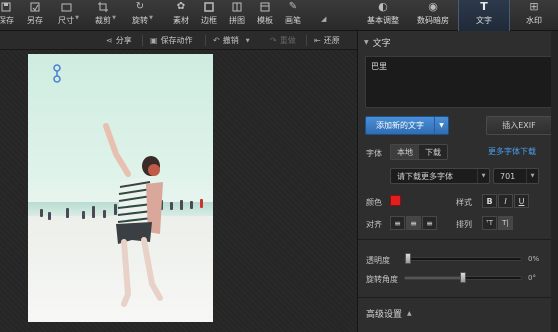  Describe the element at coordinates (383, 6) in the screenshot. I see `adjust-icon: ◐` at that location.